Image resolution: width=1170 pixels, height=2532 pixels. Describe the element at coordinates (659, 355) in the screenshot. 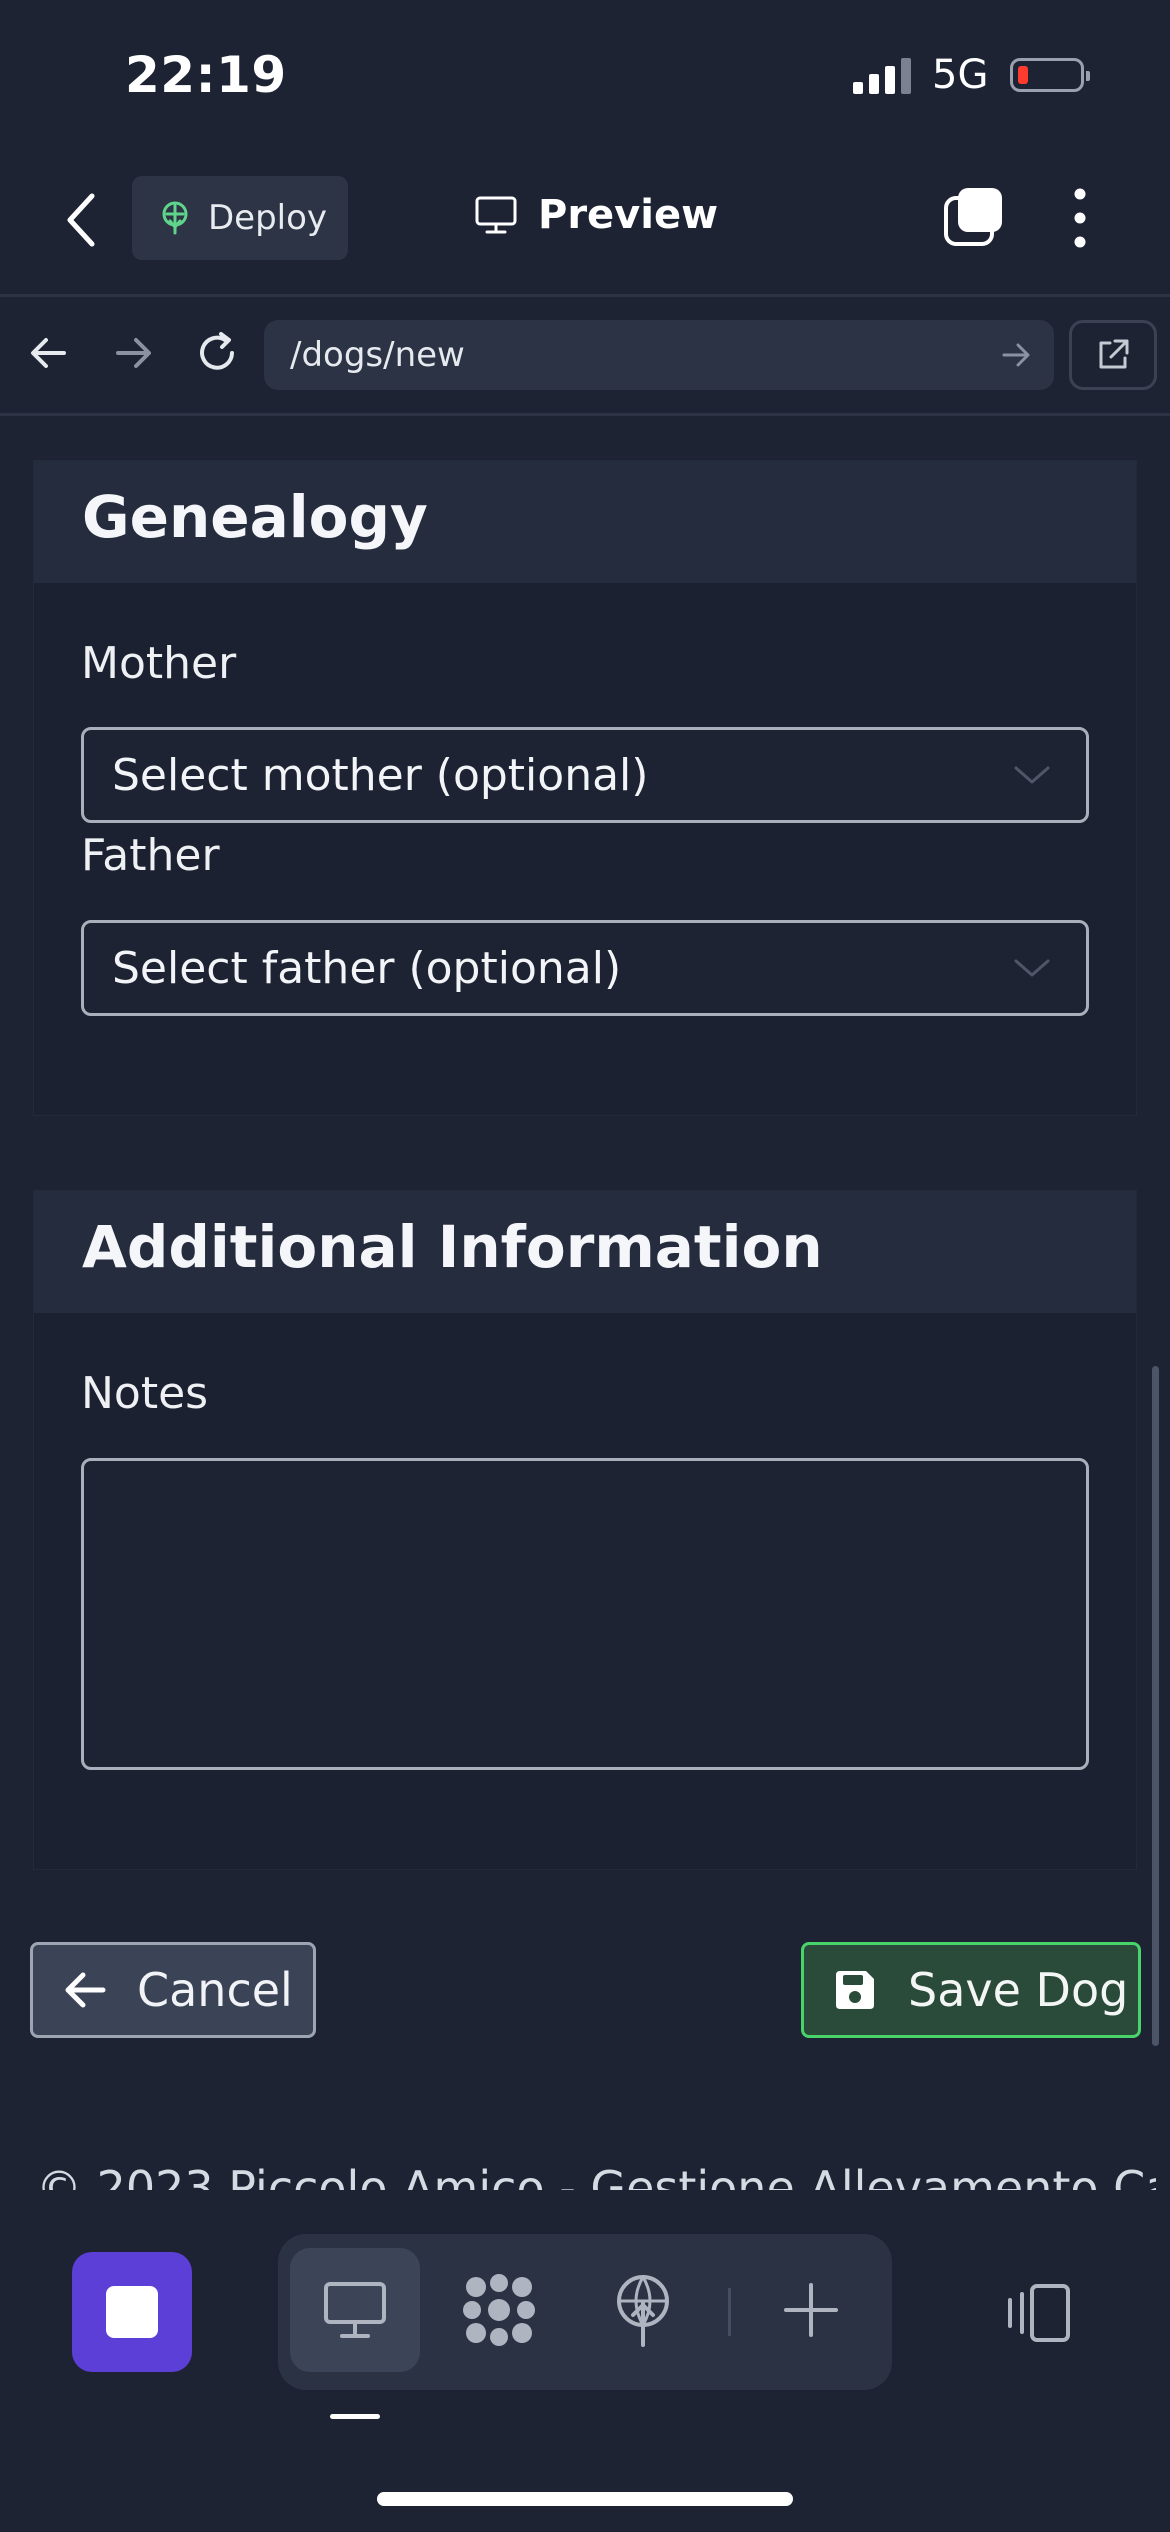

I see `url-bar: /dogs/new` at that location.